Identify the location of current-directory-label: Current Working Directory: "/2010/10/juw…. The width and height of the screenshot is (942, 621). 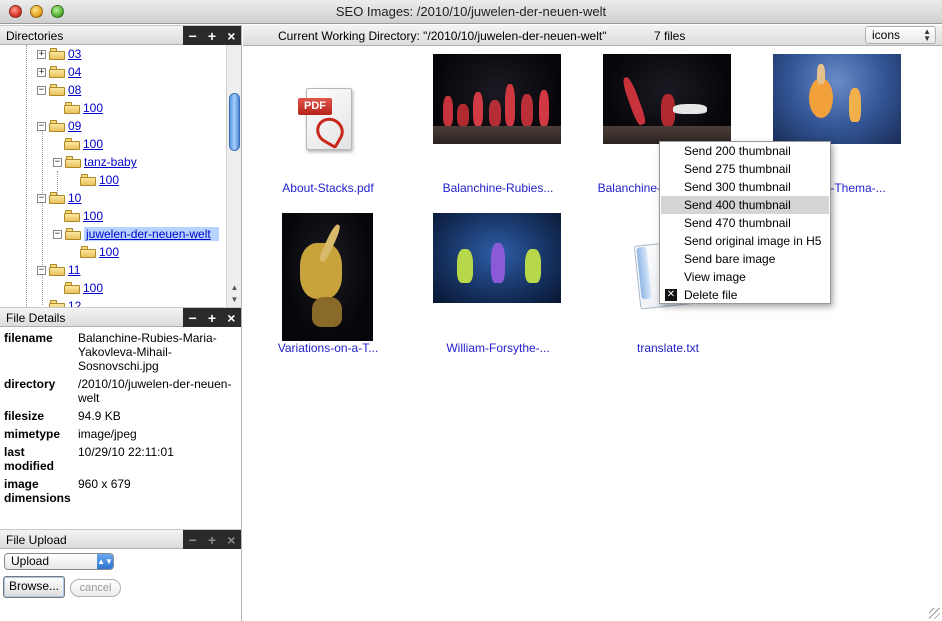
(442, 36).